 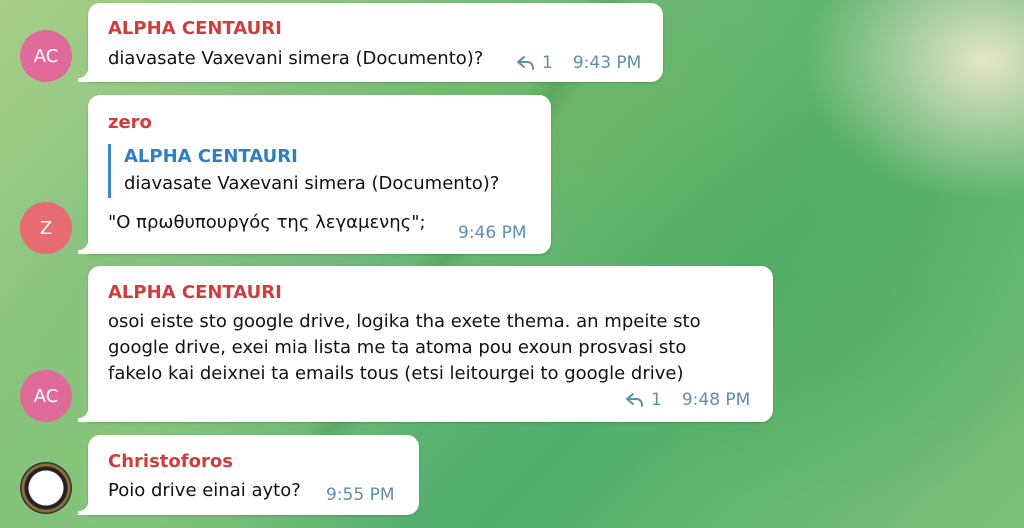 I want to click on avatar-photo, so click(x=46, y=488).